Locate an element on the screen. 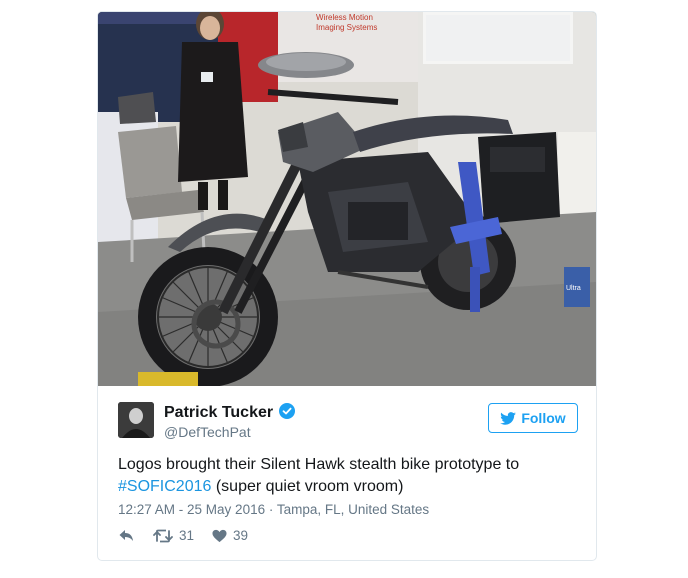 The image size is (688, 578). like-count: 39 is located at coordinates (241, 535).